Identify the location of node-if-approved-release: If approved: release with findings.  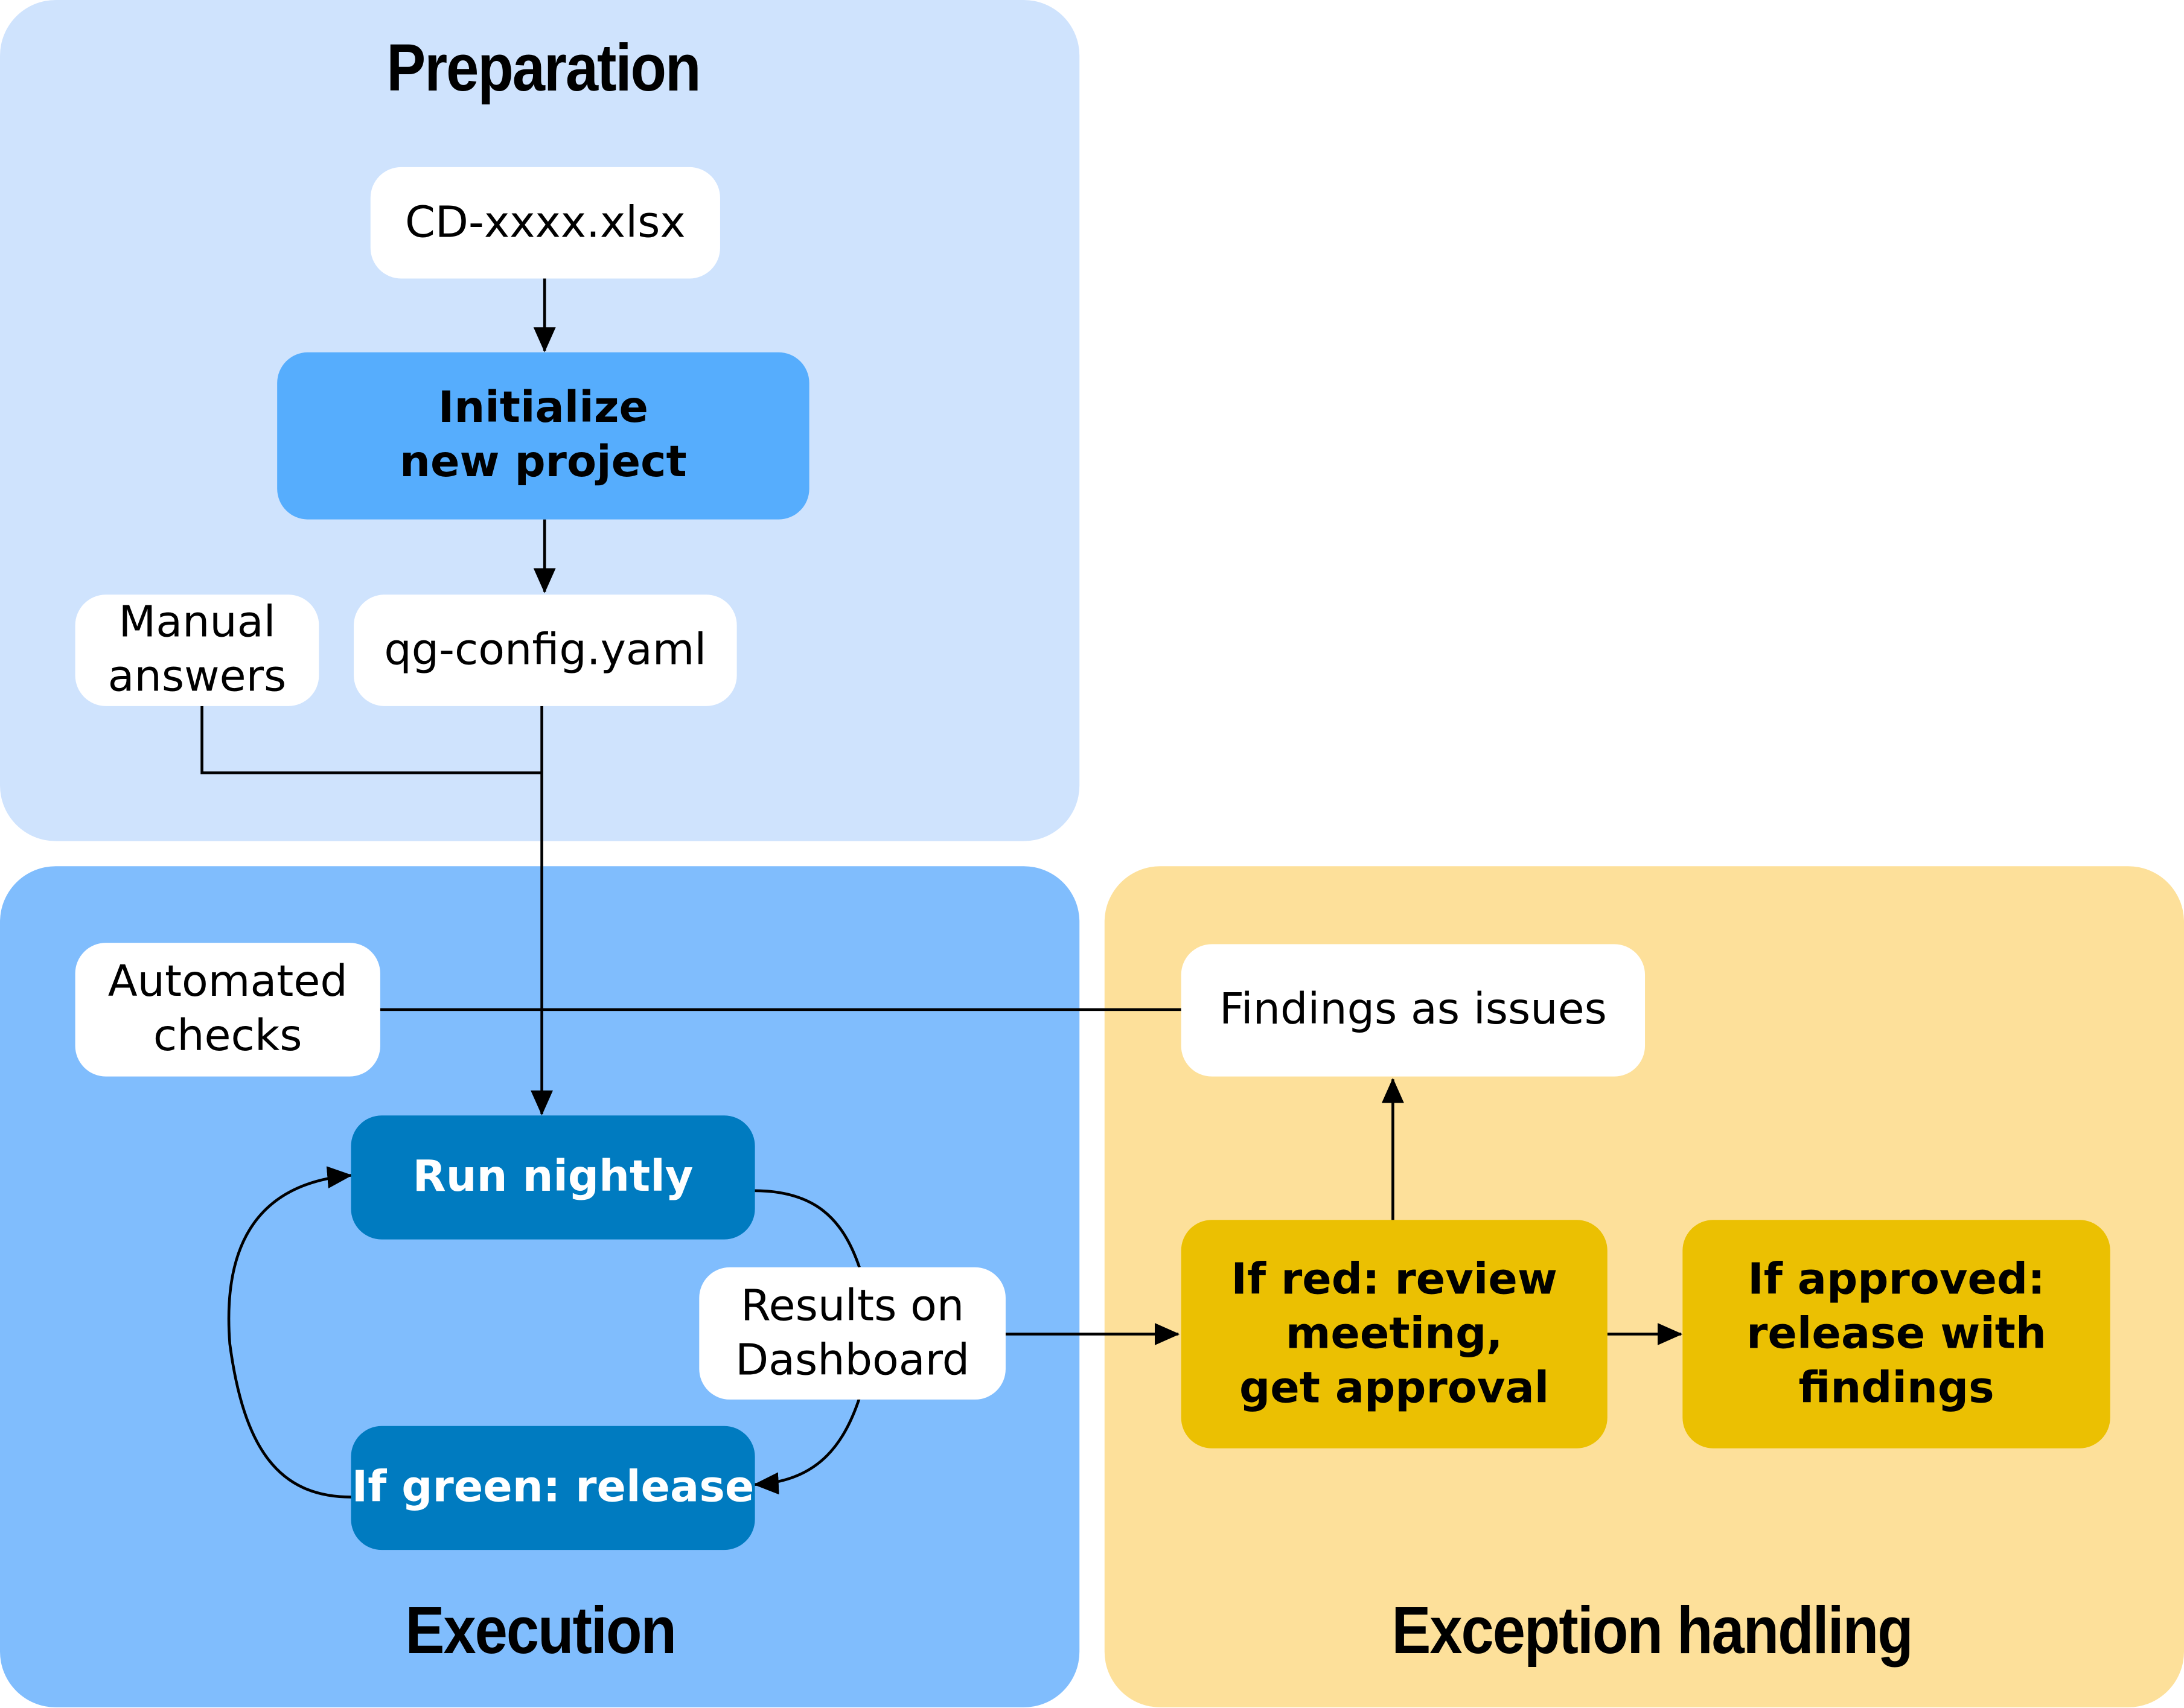
(1896, 1334).